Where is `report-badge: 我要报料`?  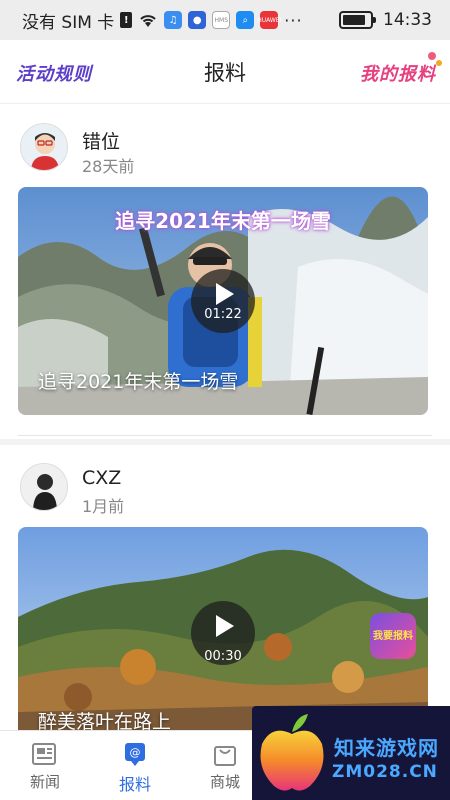 report-badge: 我要报料 is located at coordinates (393, 636).